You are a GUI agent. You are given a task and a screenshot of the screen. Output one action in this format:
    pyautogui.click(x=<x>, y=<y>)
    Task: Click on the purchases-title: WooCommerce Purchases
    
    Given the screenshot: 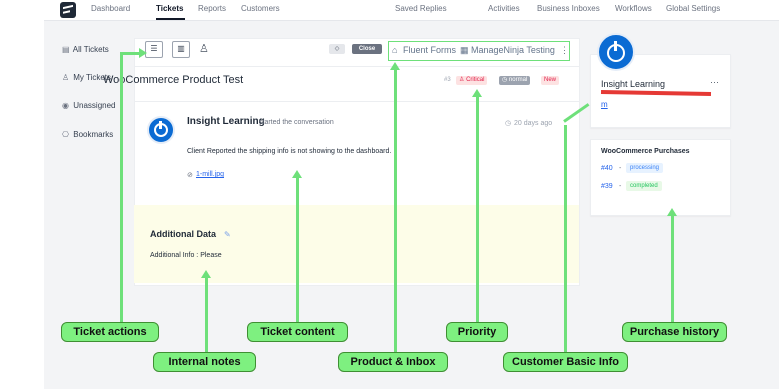 What is the action you would take?
    pyautogui.click(x=645, y=151)
    